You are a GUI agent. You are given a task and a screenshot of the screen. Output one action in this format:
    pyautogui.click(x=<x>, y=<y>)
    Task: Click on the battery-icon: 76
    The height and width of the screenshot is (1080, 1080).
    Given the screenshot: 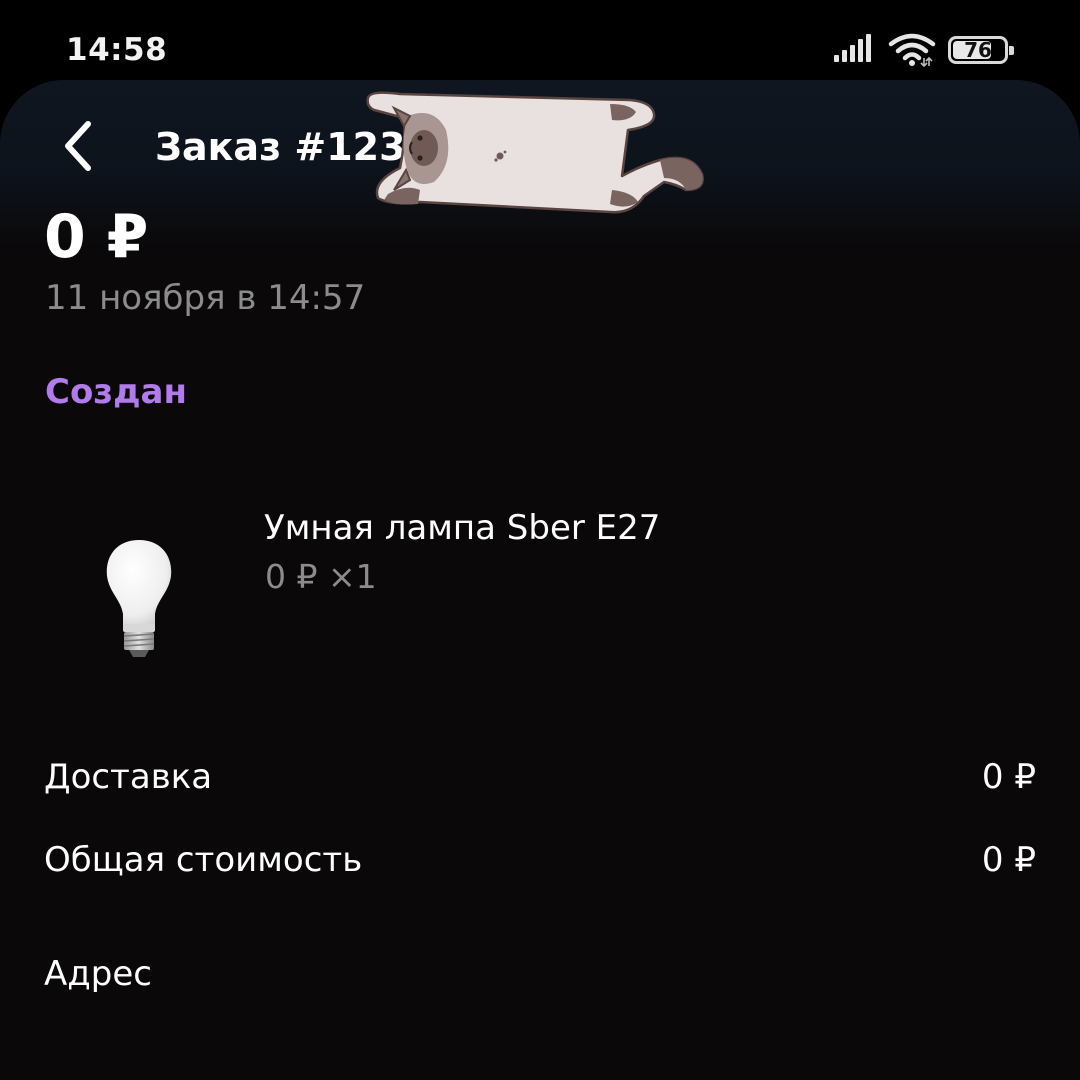 What is the action you would take?
    pyautogui.click(x=981, y=50)
    